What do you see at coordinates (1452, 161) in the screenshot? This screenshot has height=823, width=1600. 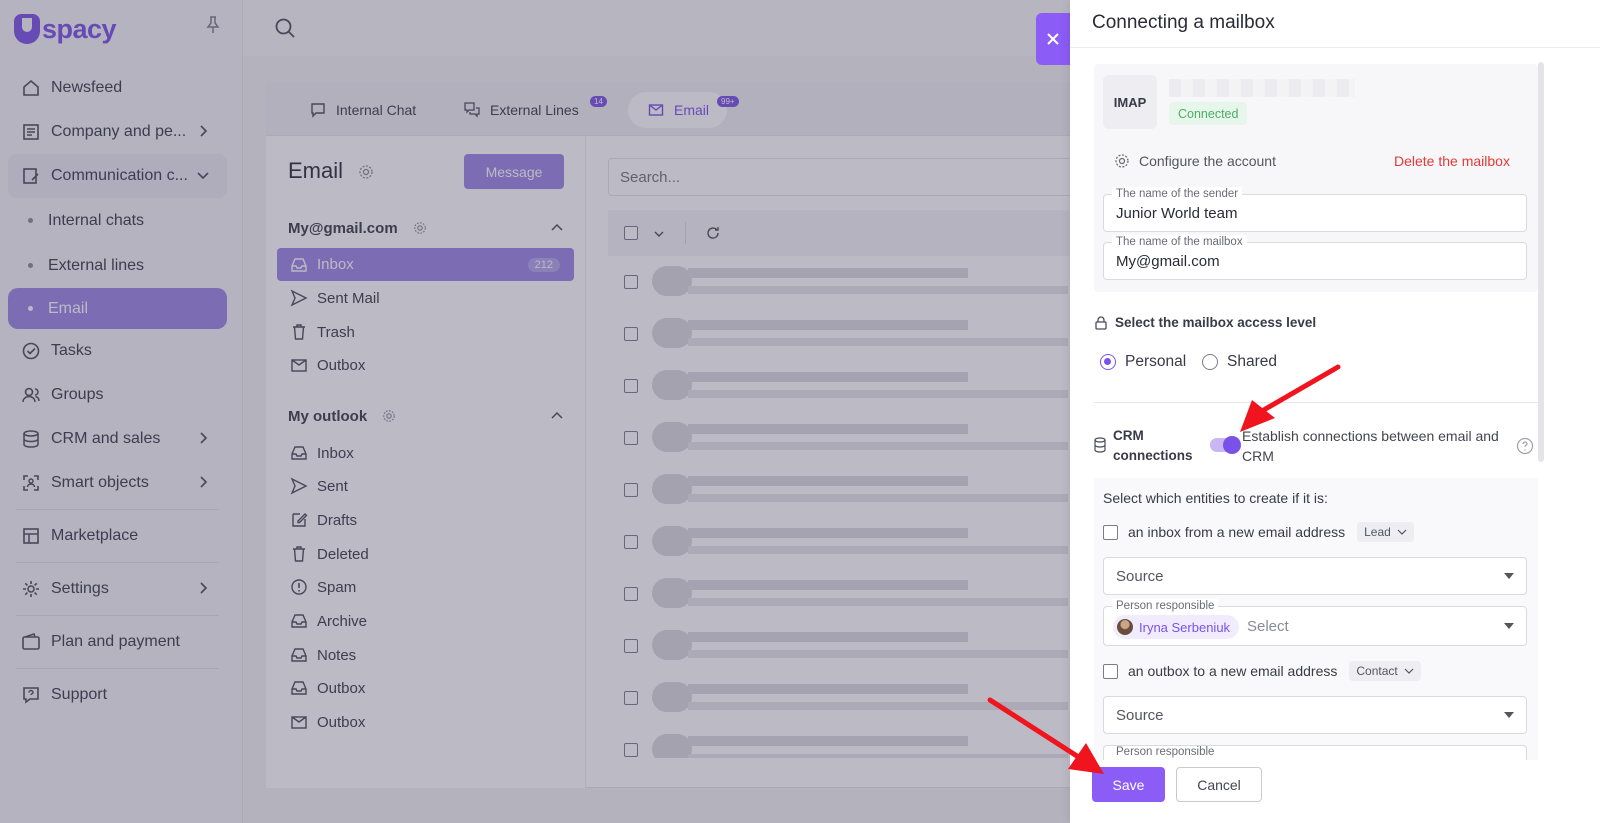 I see `delete-mailbox-link: Delete the mailbox` at bounding box center [1452, 161].